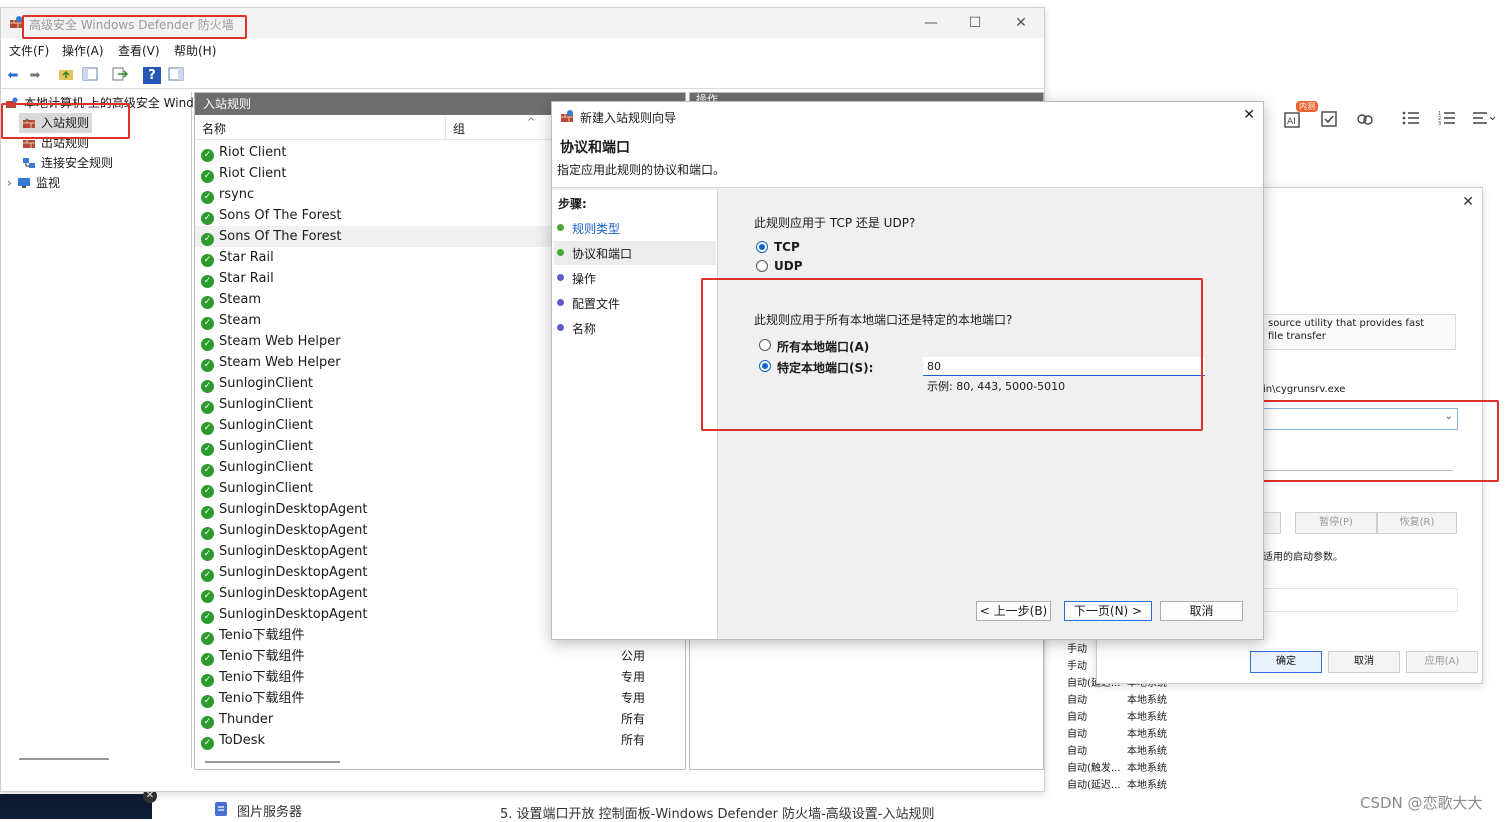 This screenshot has height=822, width=1511. What do you see at coordinates (1447, 121) in the screenshot?
I see `numbered-list-icon: 123` at bounding box center [1447, 121].